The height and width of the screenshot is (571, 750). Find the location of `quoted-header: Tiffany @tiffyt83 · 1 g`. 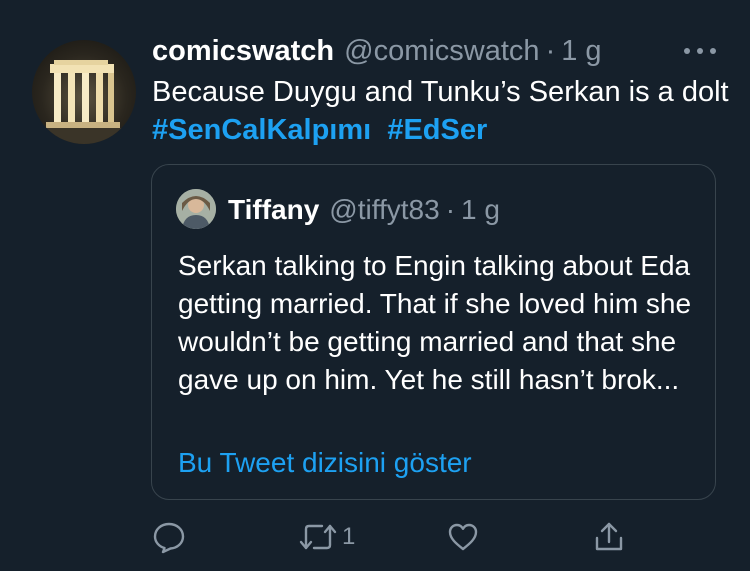

quoted-header: Tiffany @tiffyt83 · 1 g is located at coordinates (364, 210).